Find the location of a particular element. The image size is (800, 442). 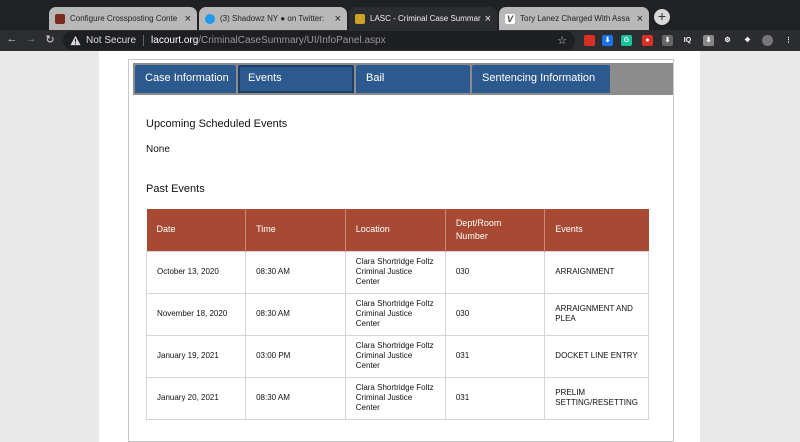

browser-tab-active: LASC - Criminal Case Summar × is located at coordinates (423, 18).